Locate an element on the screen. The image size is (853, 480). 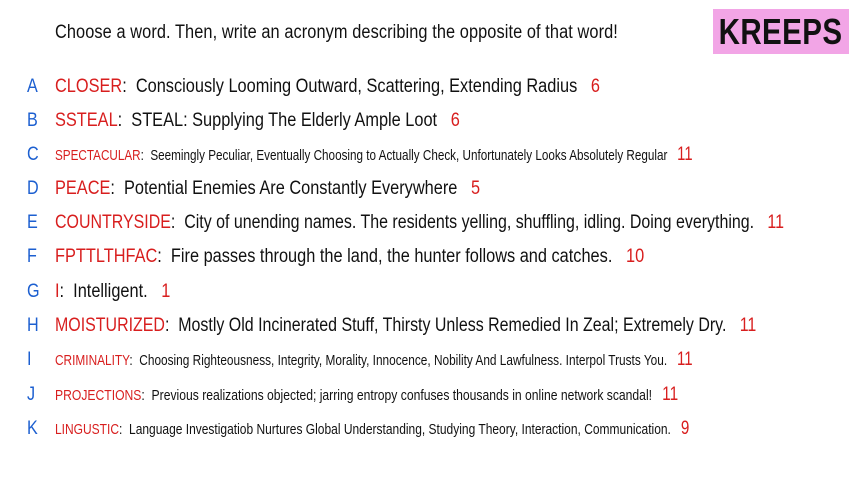
choice-letter: H is located at coordinates (33, 325).